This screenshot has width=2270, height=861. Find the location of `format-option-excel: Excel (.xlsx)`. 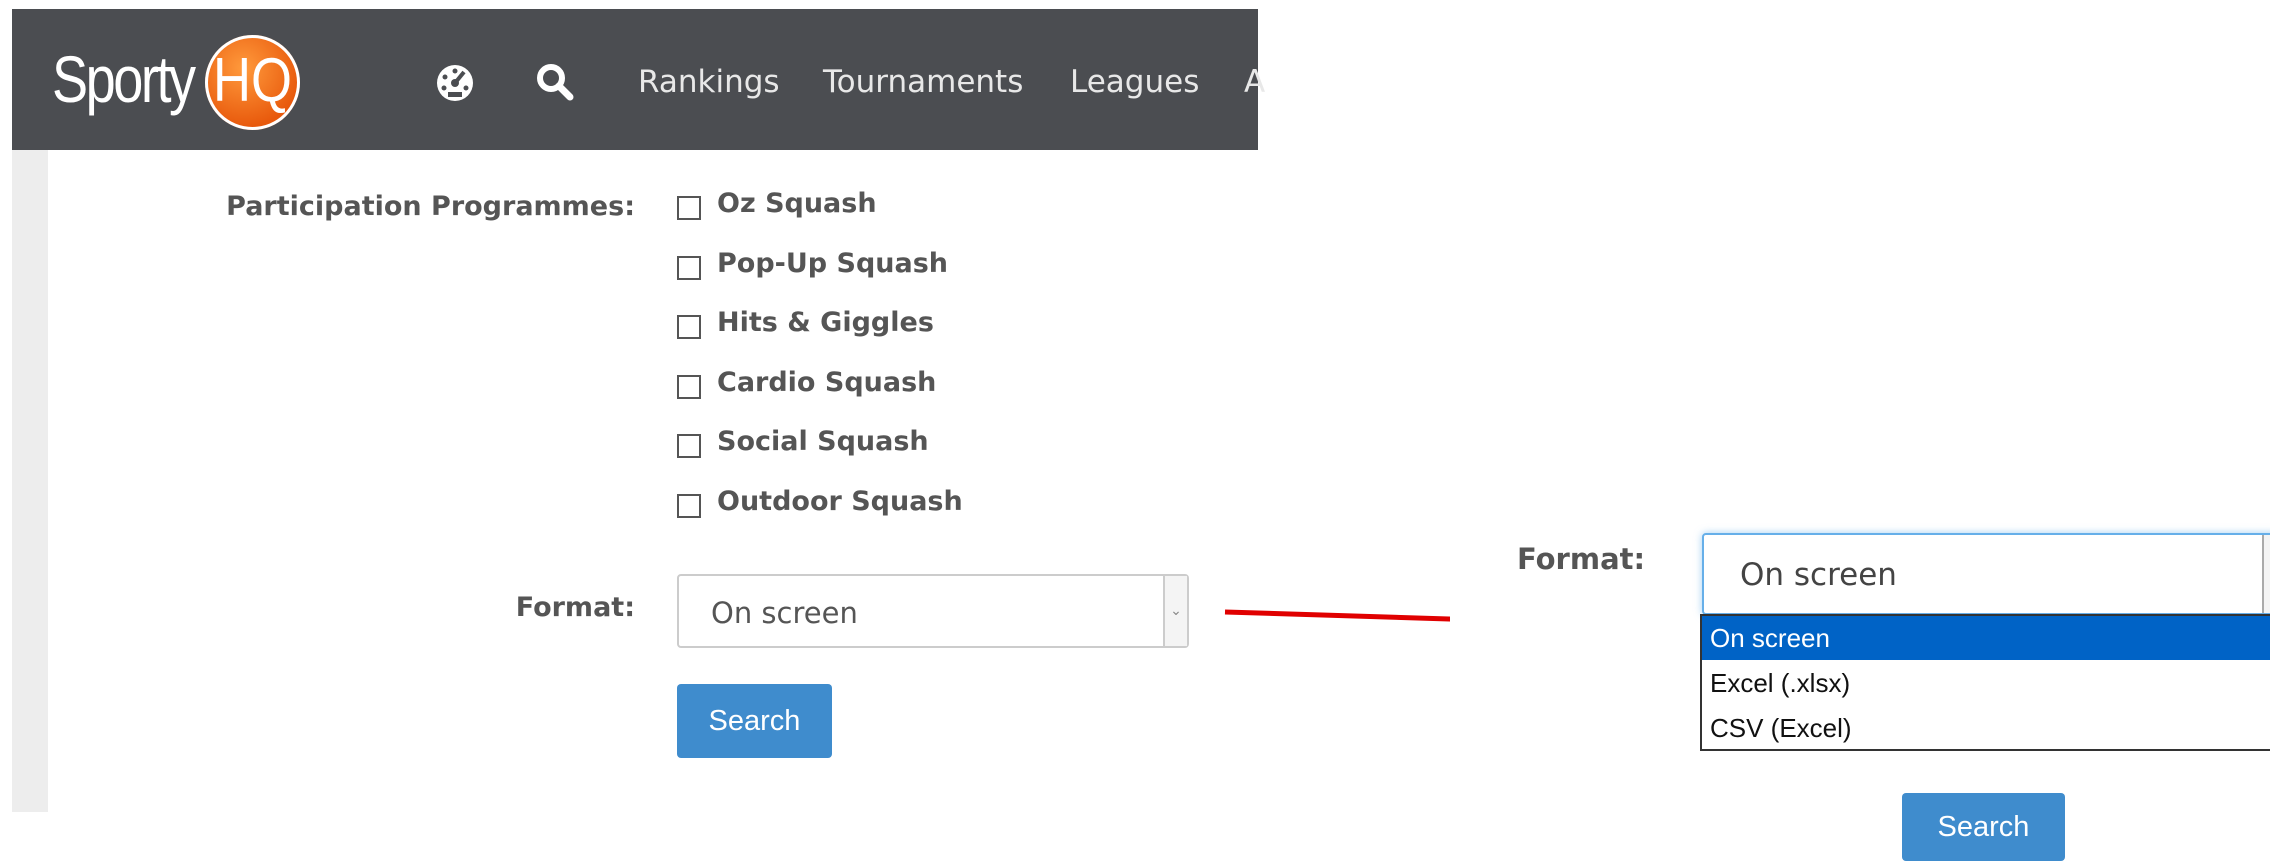

format-option-excel: Excel (.xlsx) is located at coordinates (1986, 683).